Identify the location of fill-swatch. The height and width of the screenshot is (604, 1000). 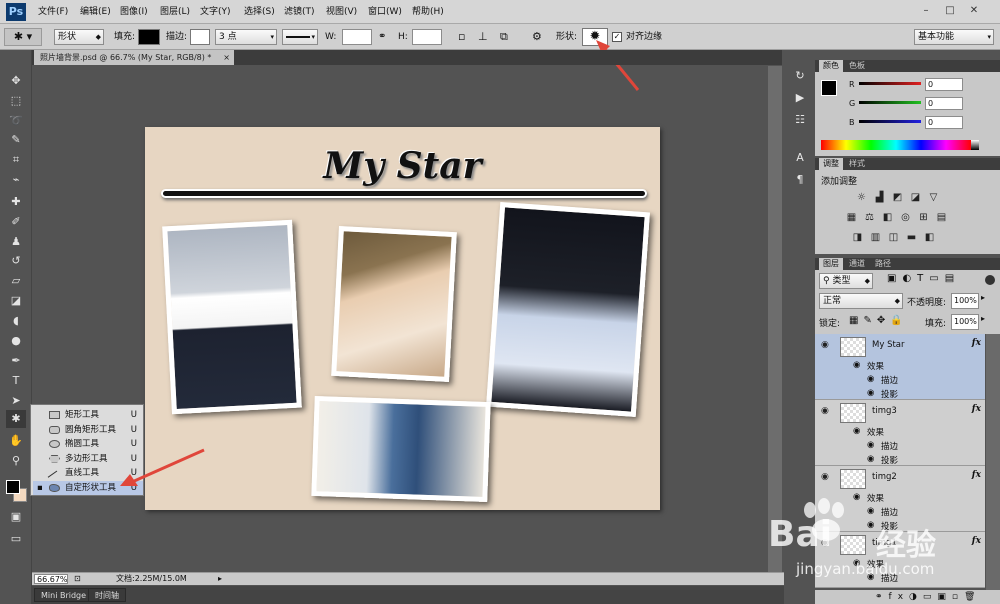
(149, 37).